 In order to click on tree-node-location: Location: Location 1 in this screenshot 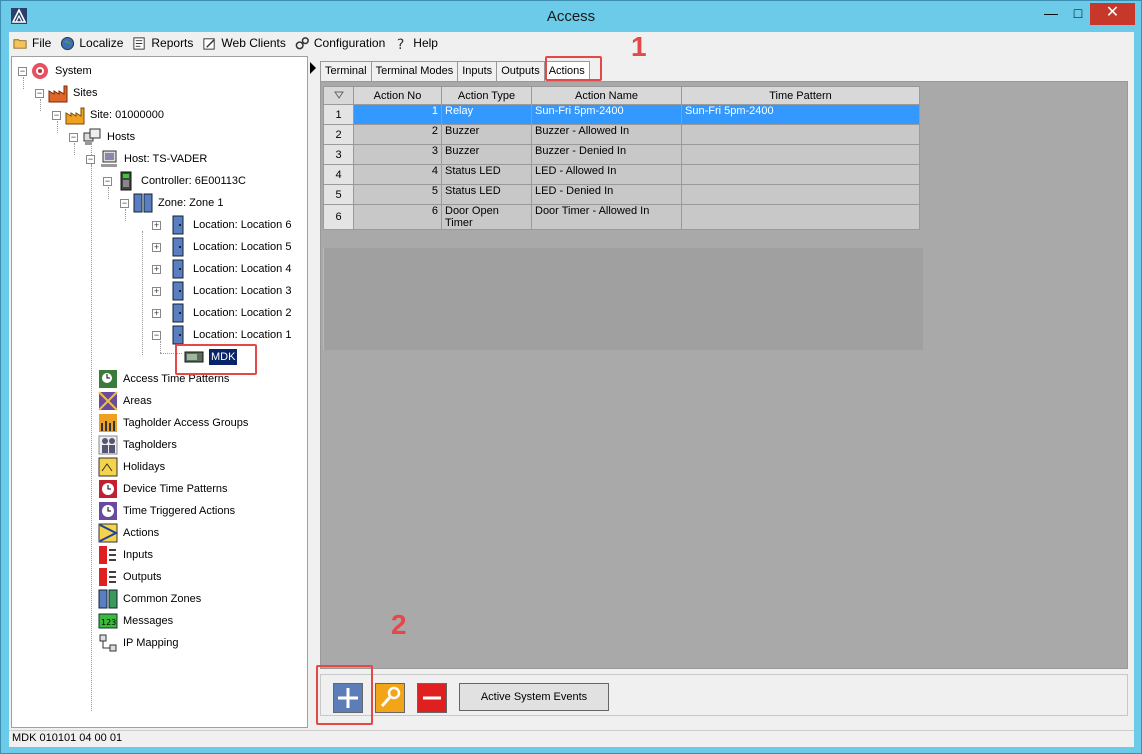, I will do `click(229, 335)`.